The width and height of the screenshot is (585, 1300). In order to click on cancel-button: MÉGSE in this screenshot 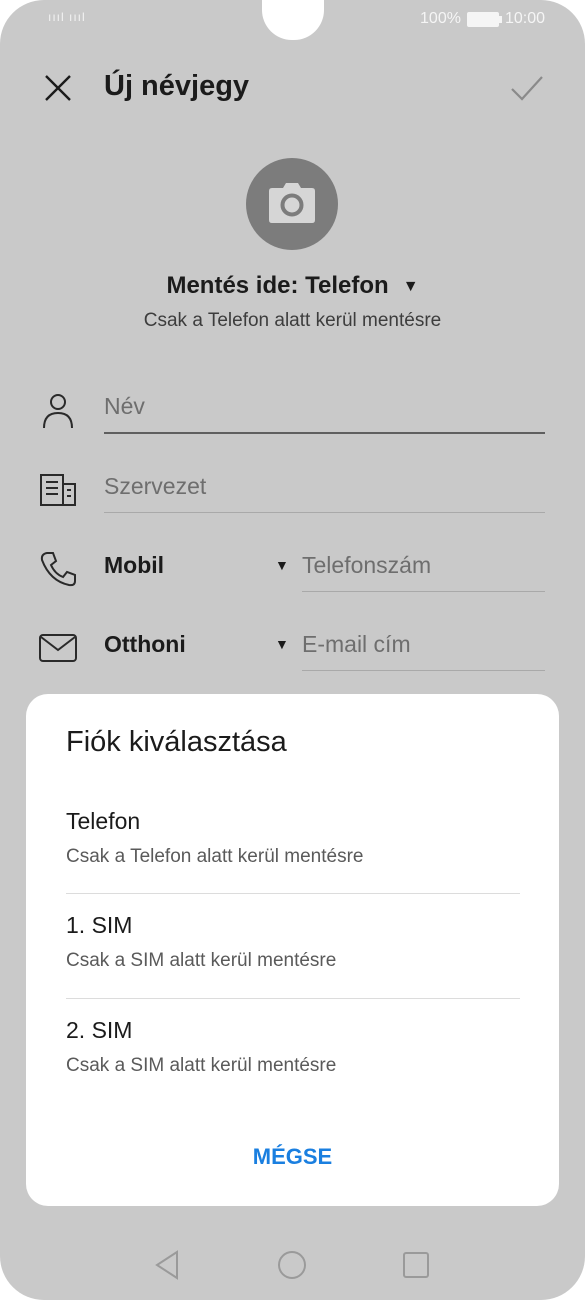, I will do `click(292, 1157)`.